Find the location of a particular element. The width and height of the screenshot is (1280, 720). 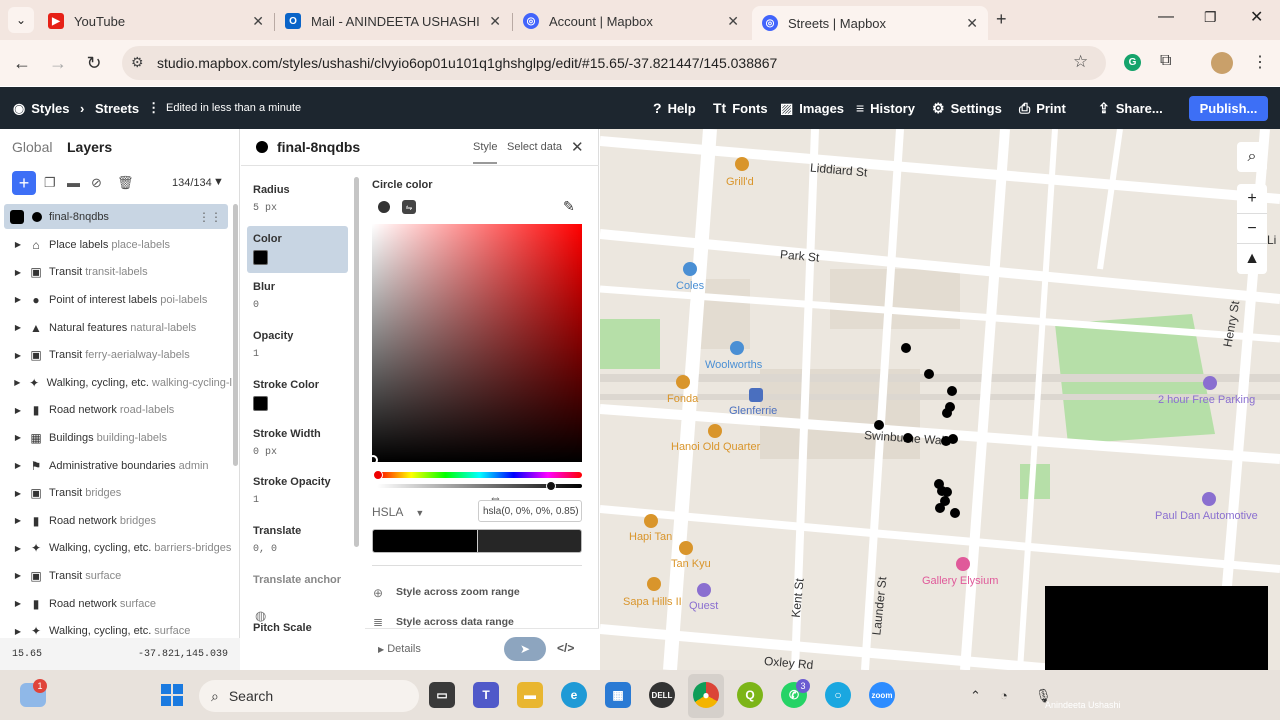

poi-label: Woolworths is located at coordinates (733, 365).